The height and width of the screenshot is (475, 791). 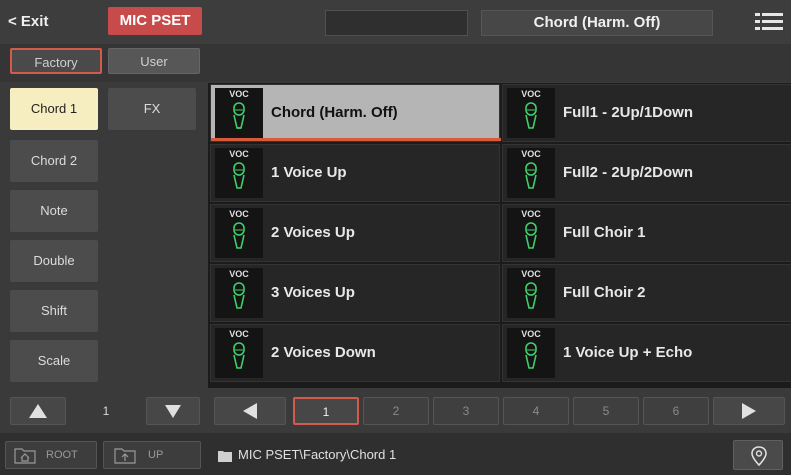 What do you see at coordinates (54, 161) in the screenshot?
I see `category-chord-2: Chord 2` at bounding box center [54, 161].